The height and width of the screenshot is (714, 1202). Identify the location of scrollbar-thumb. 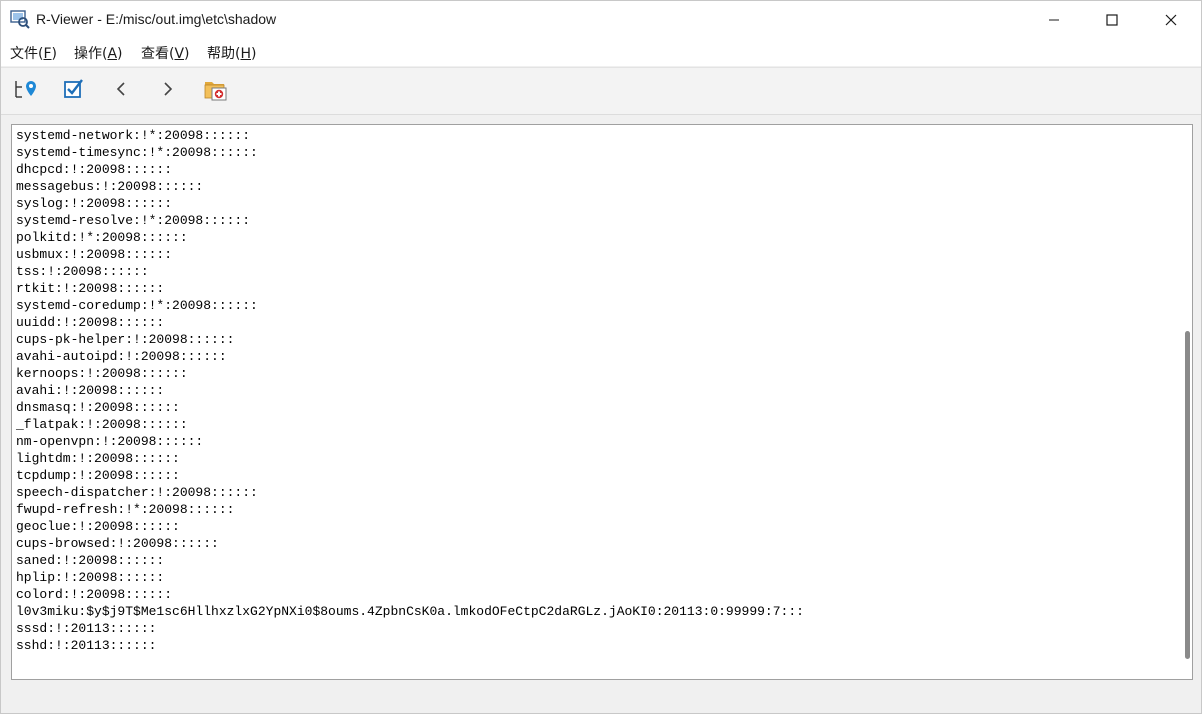
(1187, 495).